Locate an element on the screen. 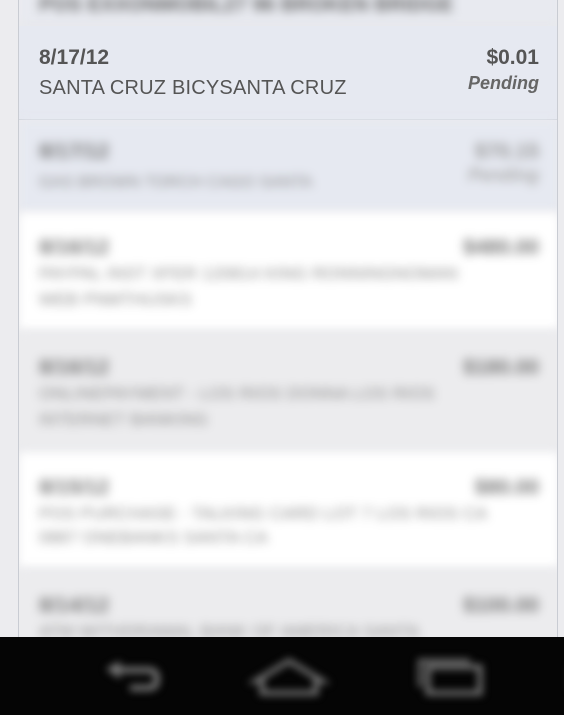 This screenshot has width=564, height=715. transaction-amount: $70.15 is located at coordinates (506, 151).